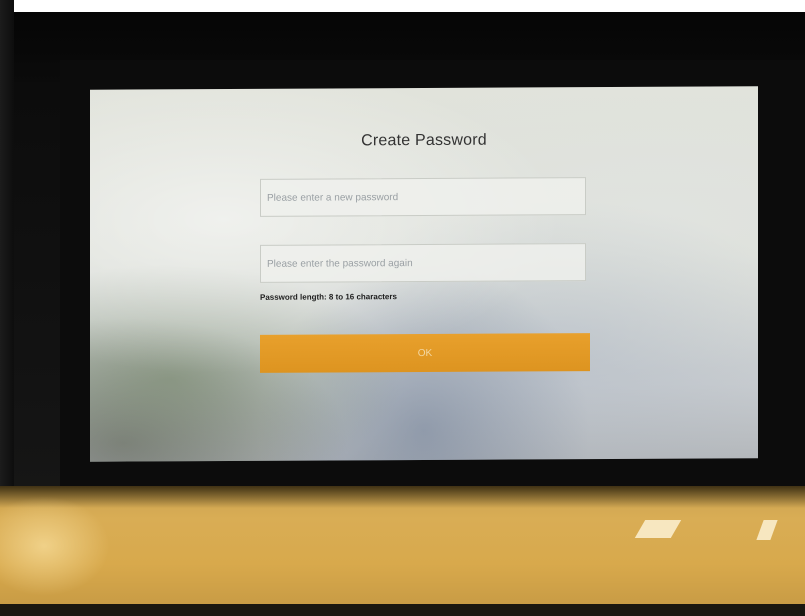 The height and width of the screenshot is (616, 805). What do you see at coordinates (423, 263) in the screenshot?
I see `confirm-password-input` at bounding box center [423, 263].